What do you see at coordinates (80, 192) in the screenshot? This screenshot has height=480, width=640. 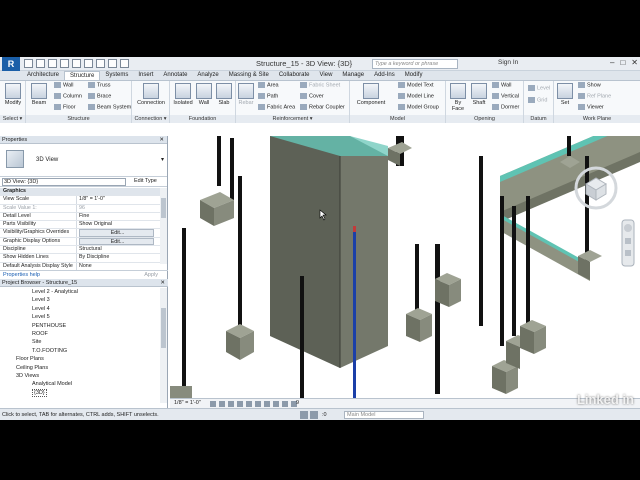 I see `section-graphics: Graphics` at bounding box center [80, 192].